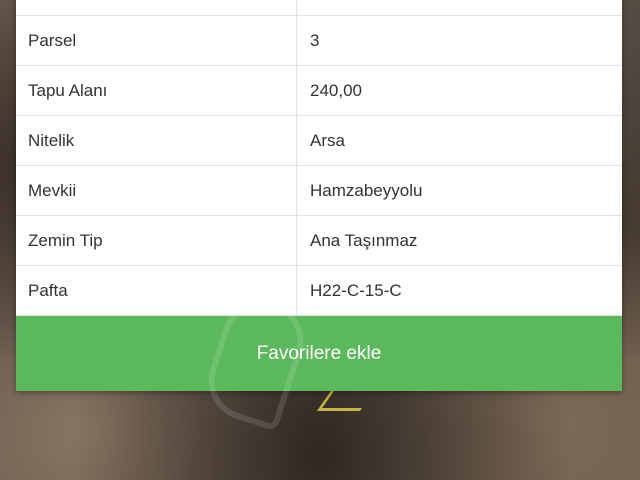 This screenshot has height=480, width=640. Describe the element at coordinates (356, 290) in the screenshot. I see `table-value: H22-C-15-C` at that location.